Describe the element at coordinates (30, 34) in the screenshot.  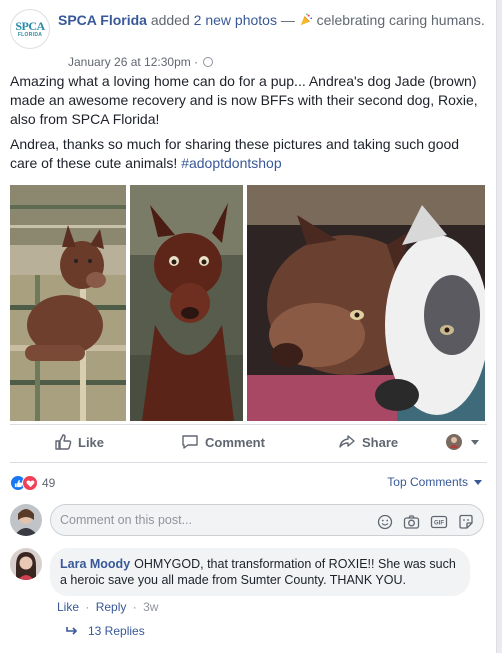
I see `avatar-logo-subtext: FLORIDA` at that location.